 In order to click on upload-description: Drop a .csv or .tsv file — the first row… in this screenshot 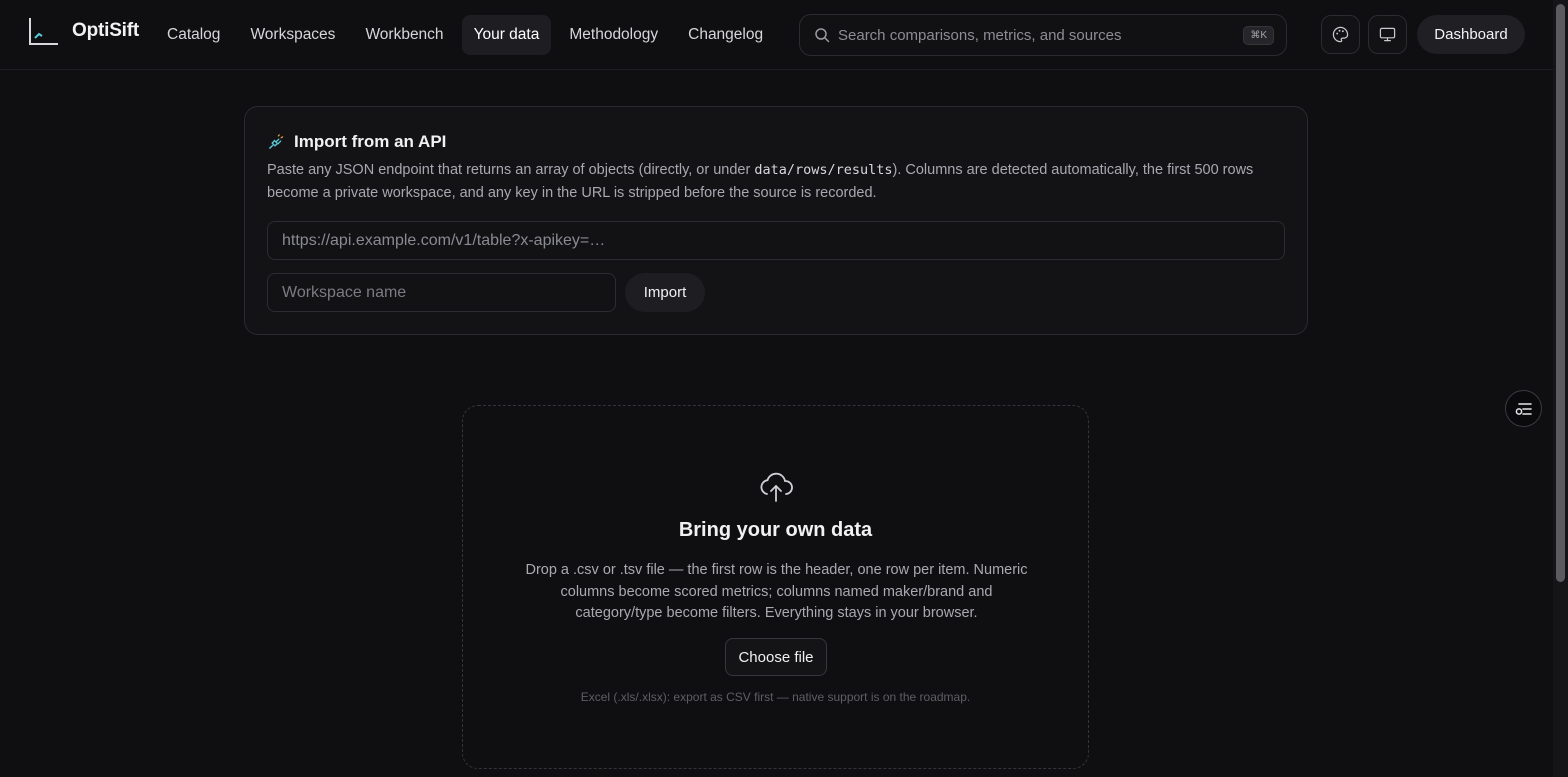, I will do `click(776, 591)`.